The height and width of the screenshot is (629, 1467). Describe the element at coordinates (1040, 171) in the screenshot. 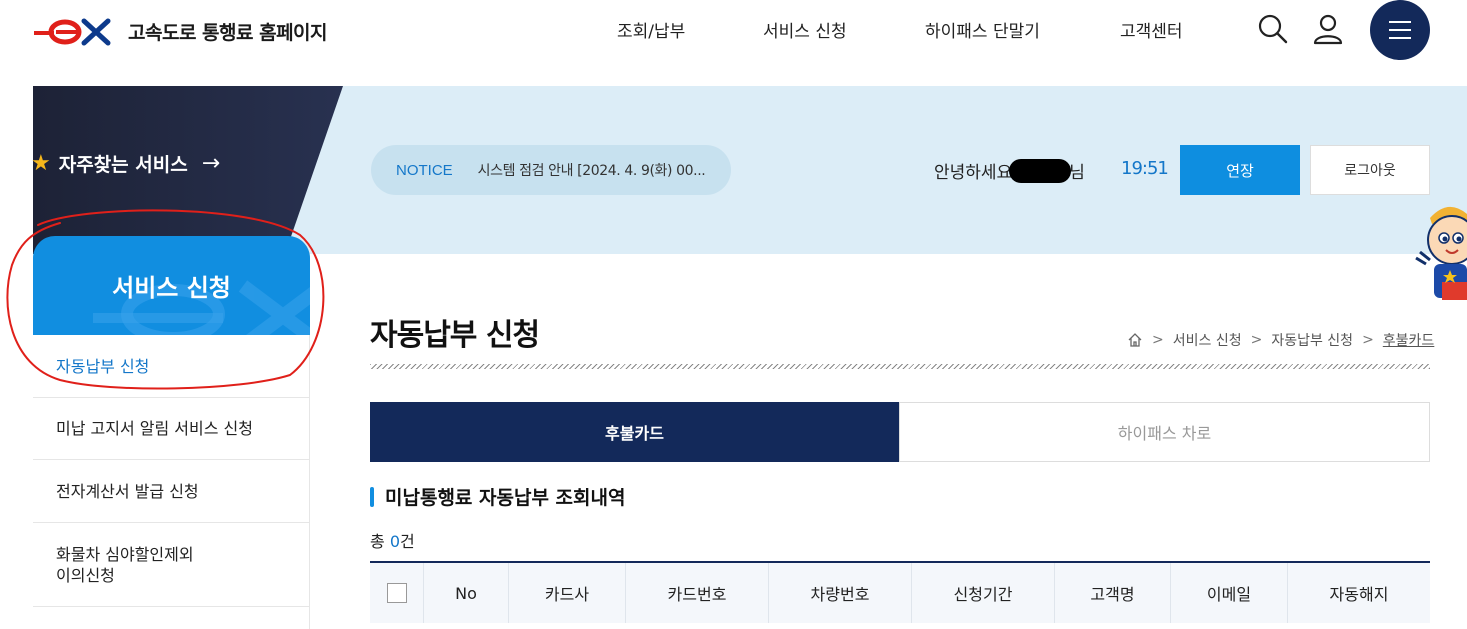

I see `redacted-username` at that location.